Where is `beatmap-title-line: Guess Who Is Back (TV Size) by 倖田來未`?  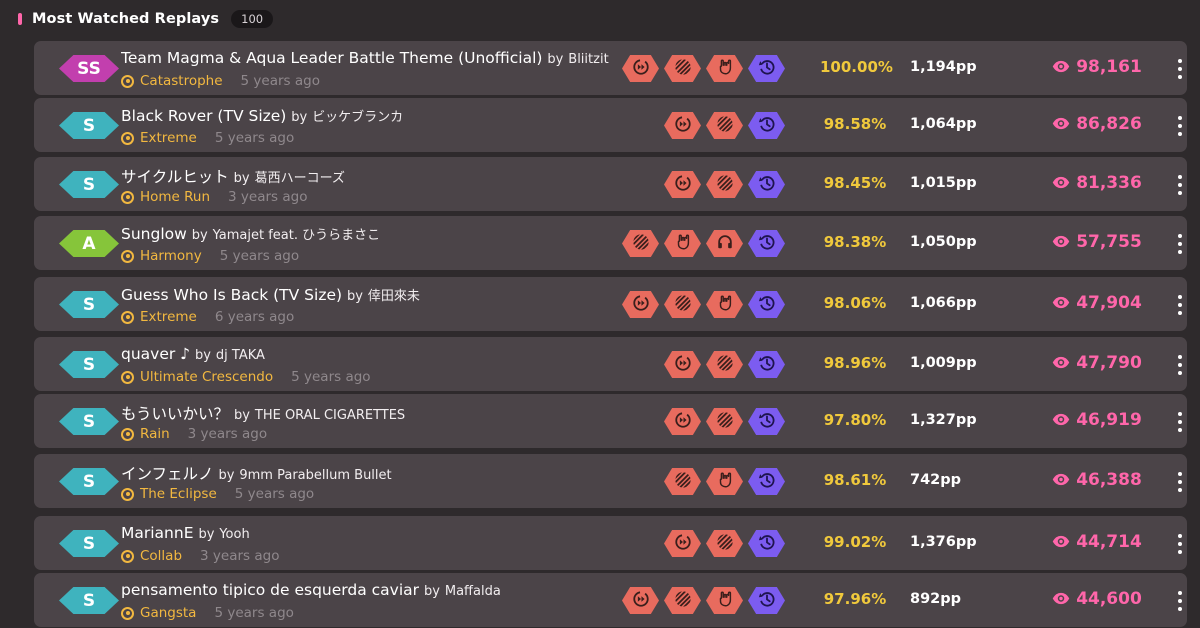 beatmap-title-line: Guess Who Is Back (TV Size) by 倖田來未 is located at coordinates (373, 294).